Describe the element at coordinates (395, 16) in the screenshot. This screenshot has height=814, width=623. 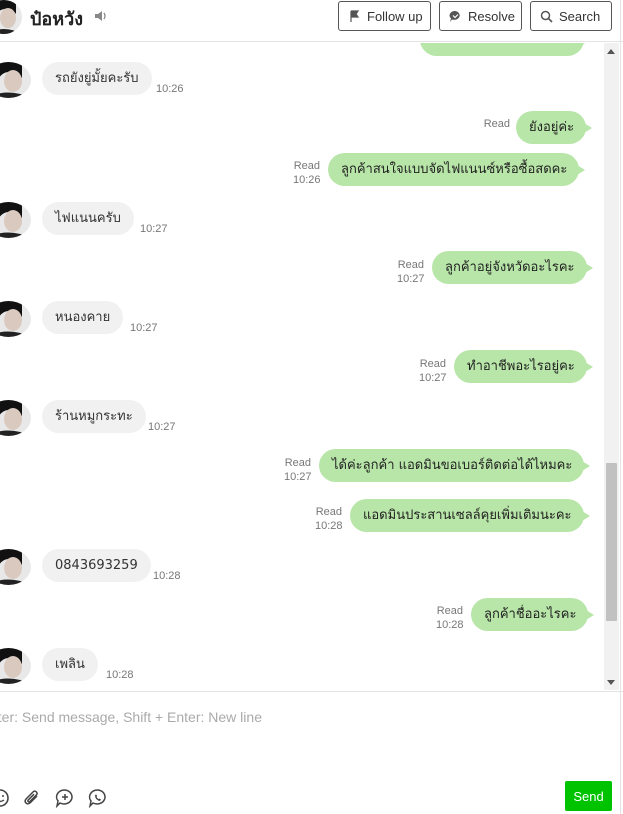
I see `follow-up-label: Follow up` at that location.